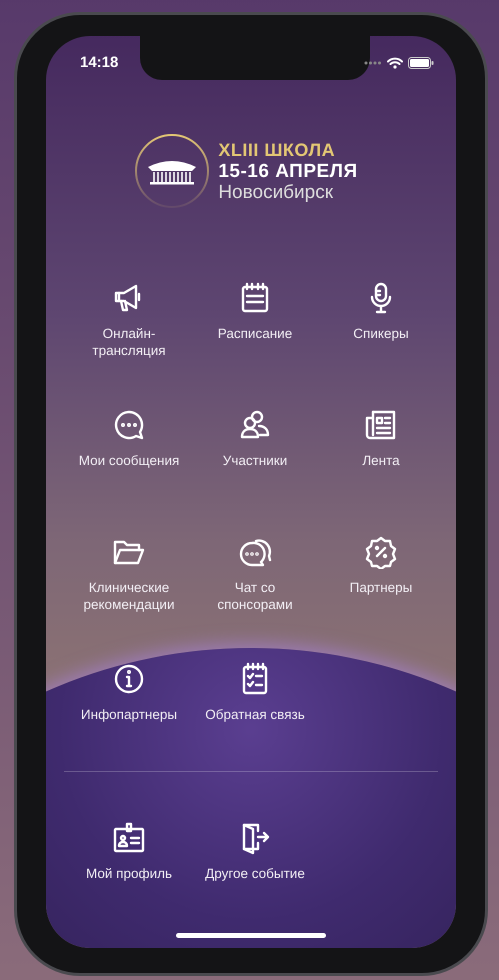  Describe the element at coordinates (129, 333) in the screenshot. I see `menu-tile: Онлайн-трансляция` at that location.